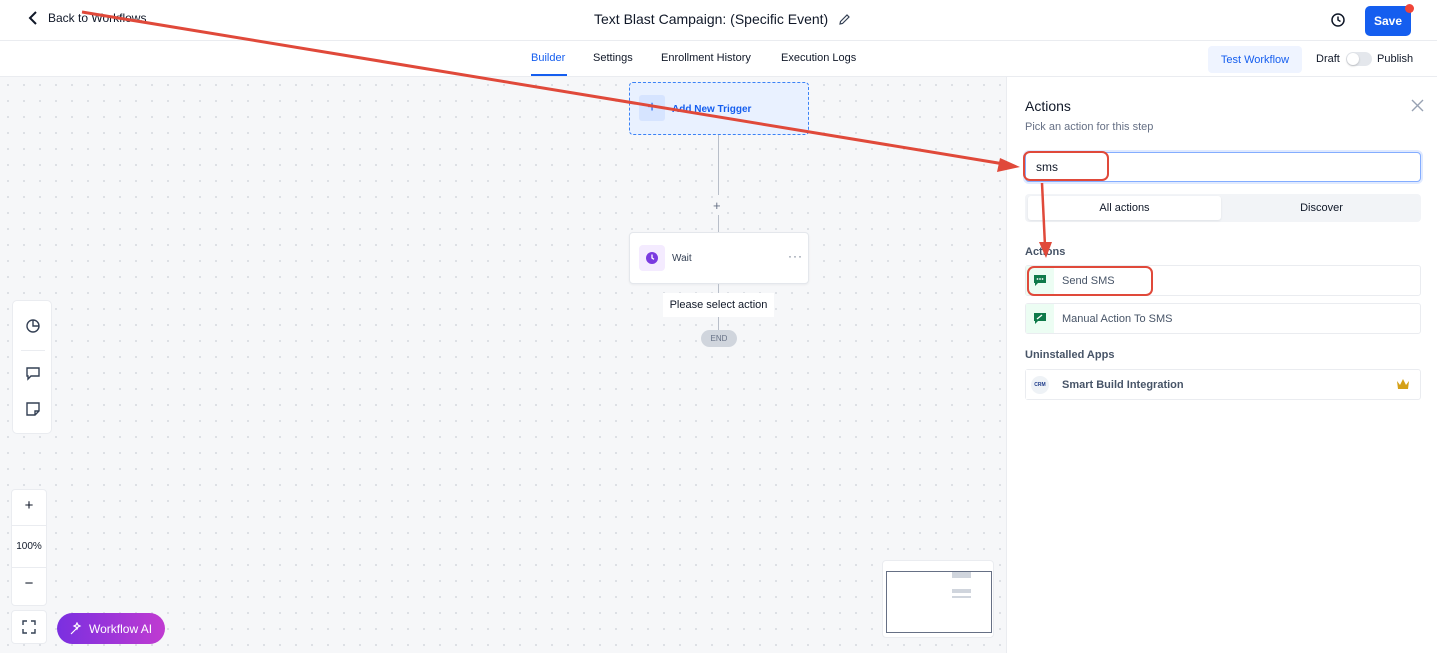  What do you see at coordinates (706, 58) in the screenshot?
I see `tab-enrollment-history: Enrollment History` at bounding box center [706, 58].